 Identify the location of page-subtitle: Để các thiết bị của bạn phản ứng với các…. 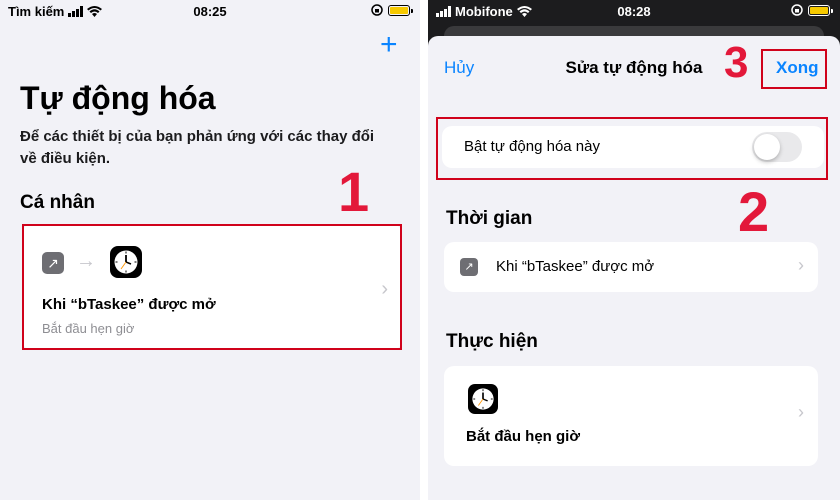
(197, 147).